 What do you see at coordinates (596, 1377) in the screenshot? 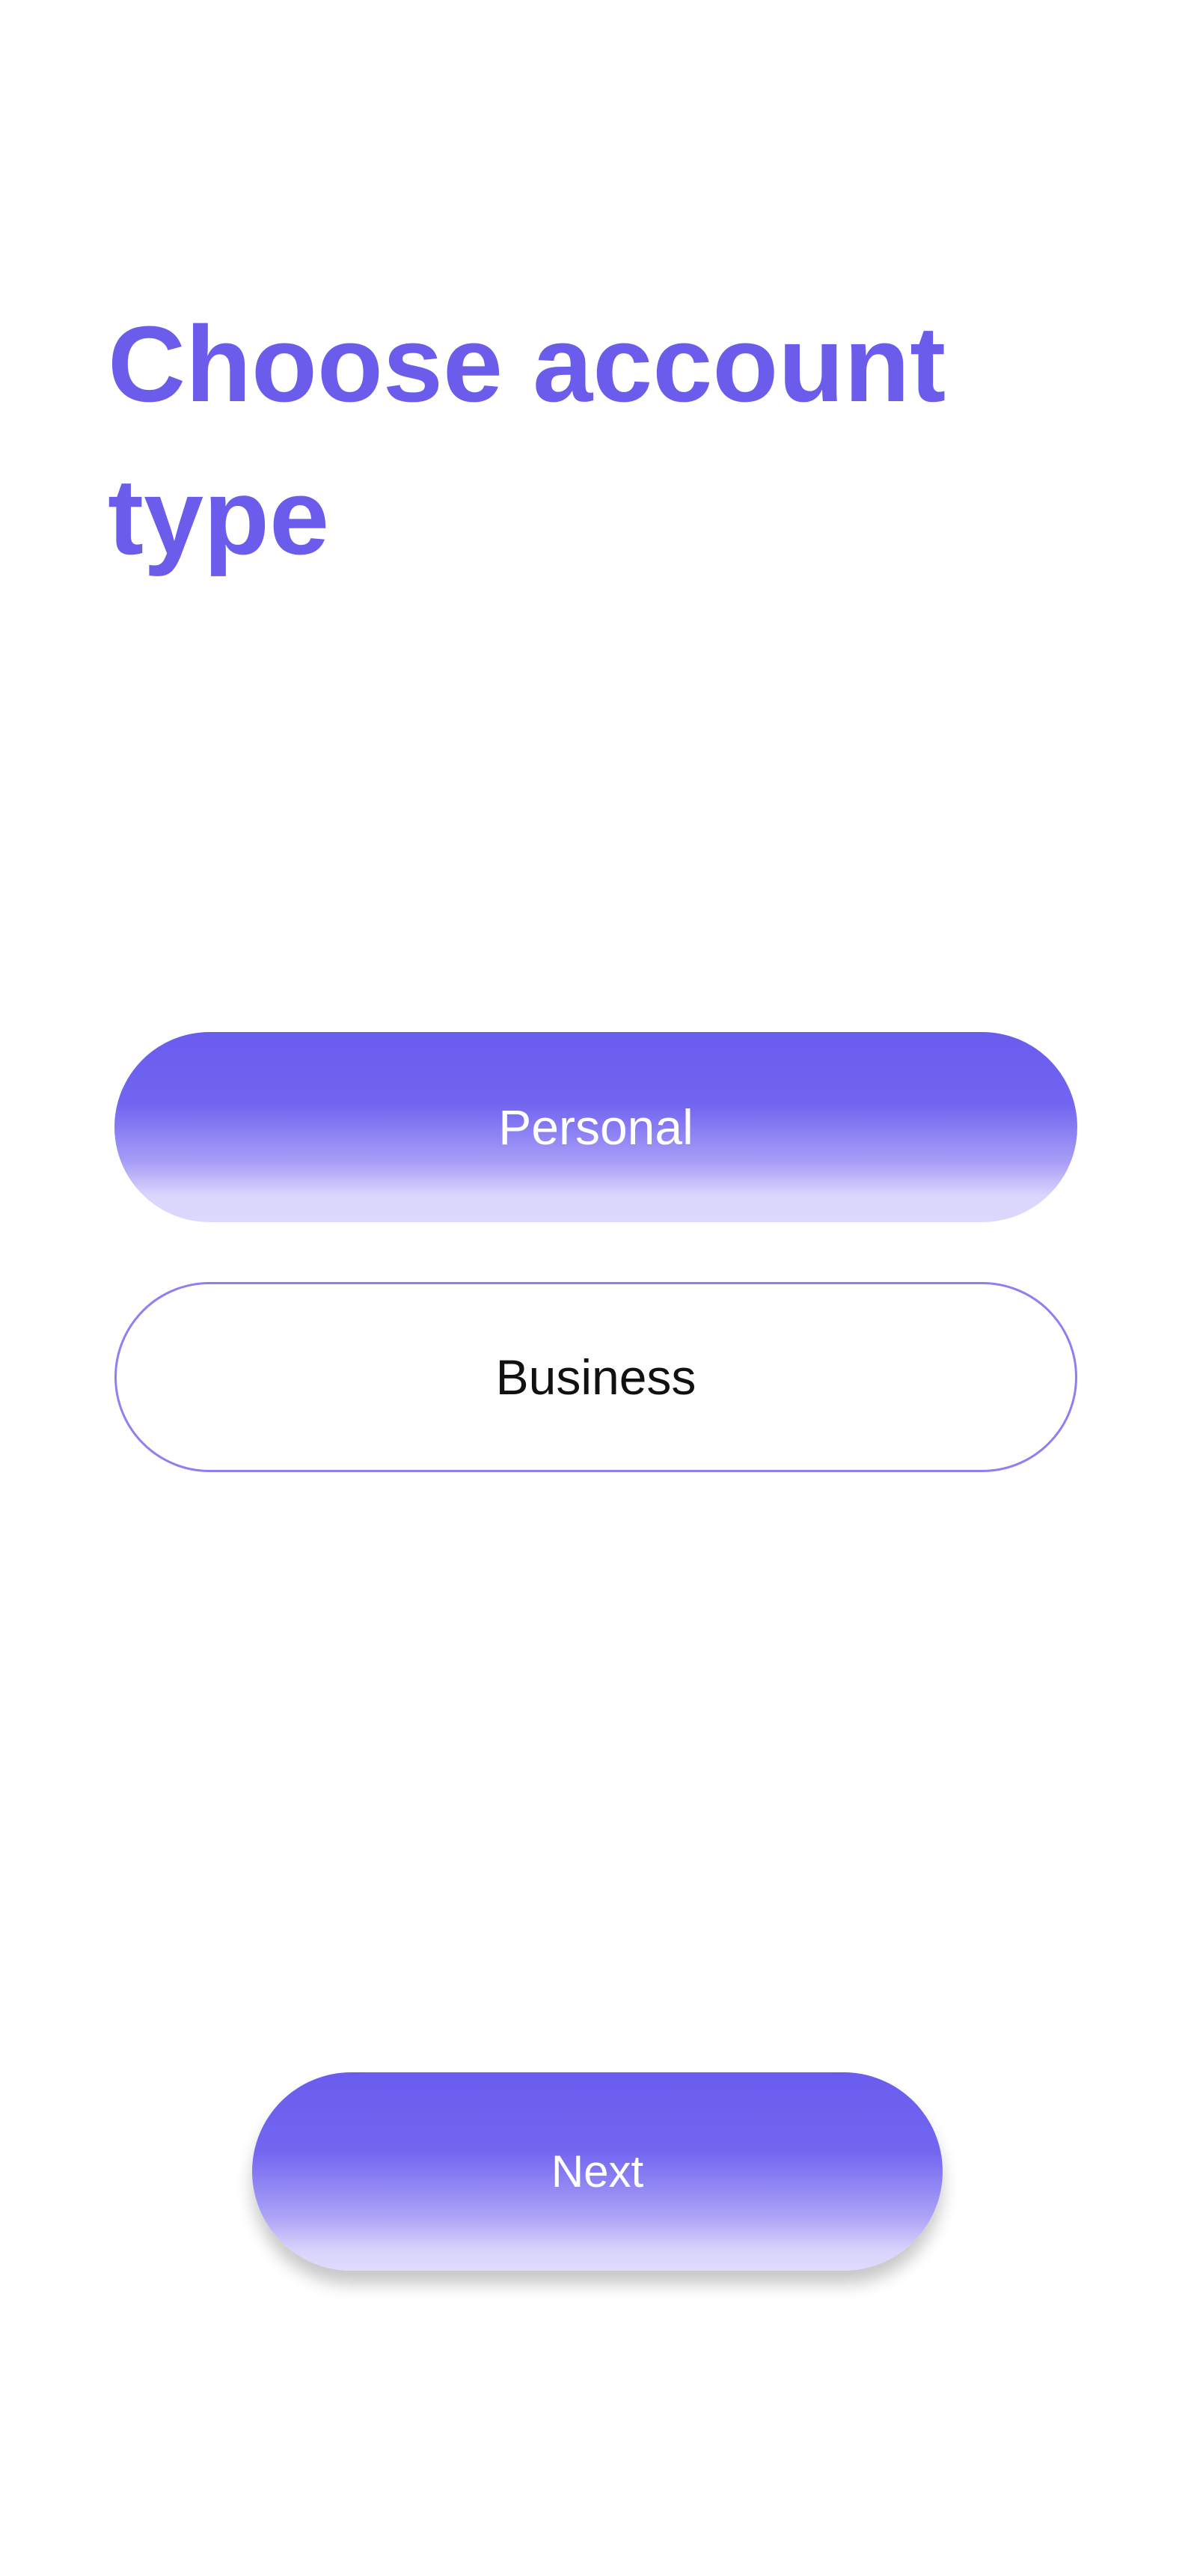
I see `business-account-option: Business` at bounding box center [596, 1377].